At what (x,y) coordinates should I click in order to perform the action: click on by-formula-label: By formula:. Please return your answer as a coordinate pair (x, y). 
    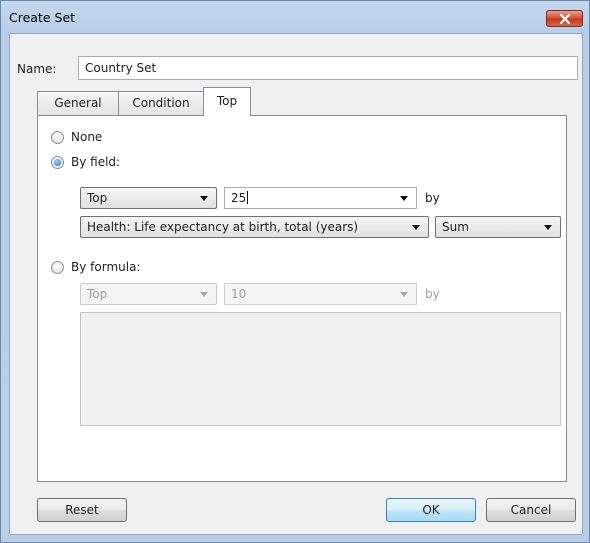
    Looking at the image, I should click on (106, 267).